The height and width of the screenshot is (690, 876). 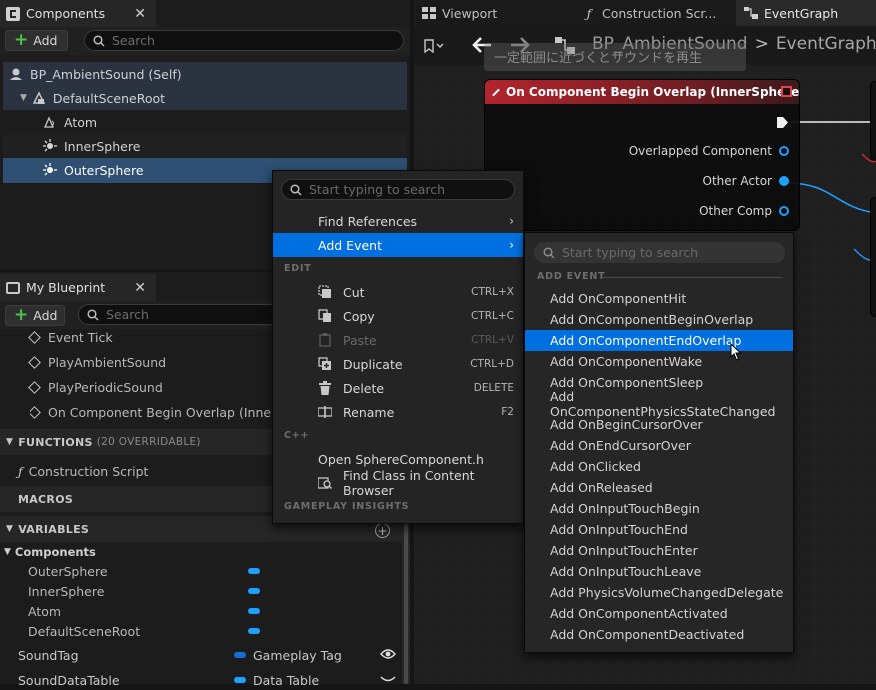 I want to click on tree-item-default-scene-root: ▼ DefaultSceneRoot, so click(x=92, y=98).